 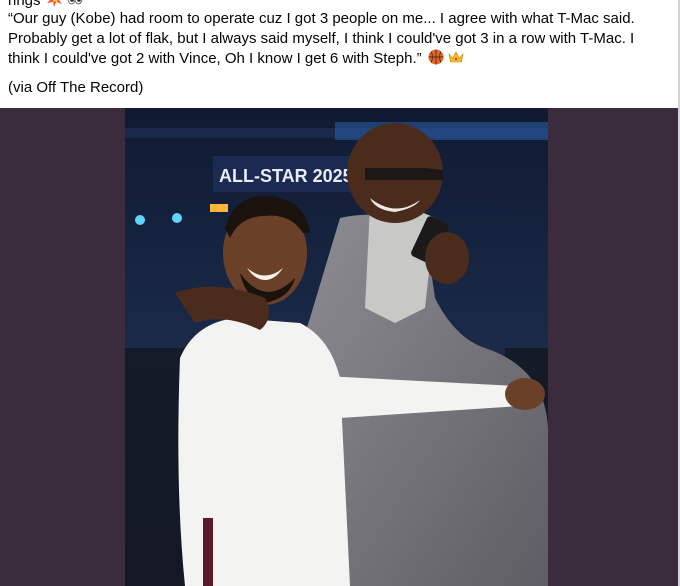 What do you see at coordinates (456, 57) in the screenshot?
I see `crown-emoji-icon` at bounding box center [456, 57].